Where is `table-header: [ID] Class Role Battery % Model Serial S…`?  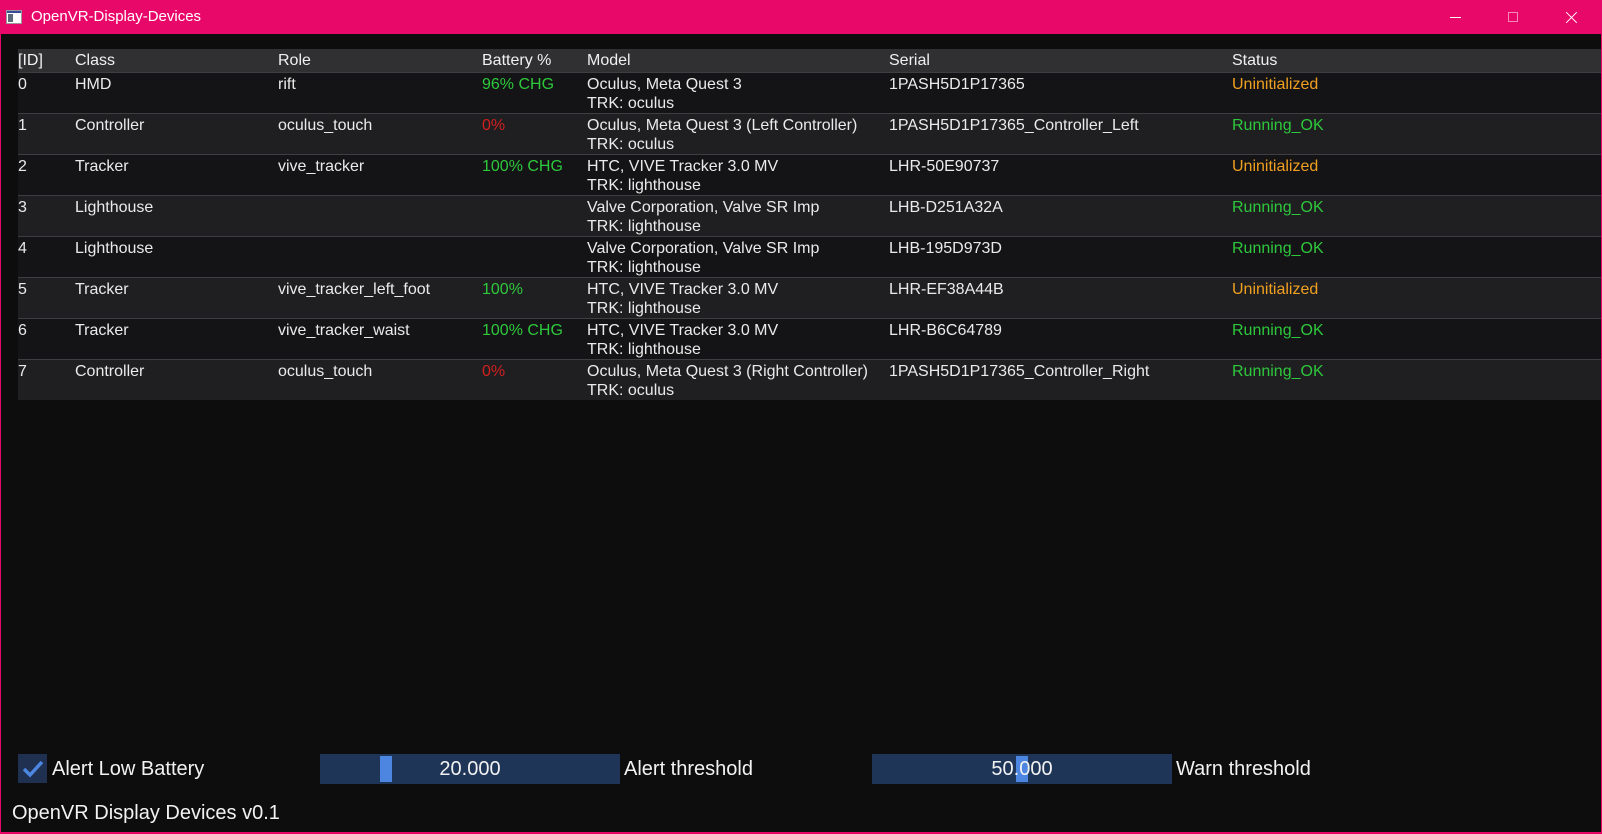
table-header: [ID] Class Role Battery % Model Serial S… is located at coordinates (809, 60).